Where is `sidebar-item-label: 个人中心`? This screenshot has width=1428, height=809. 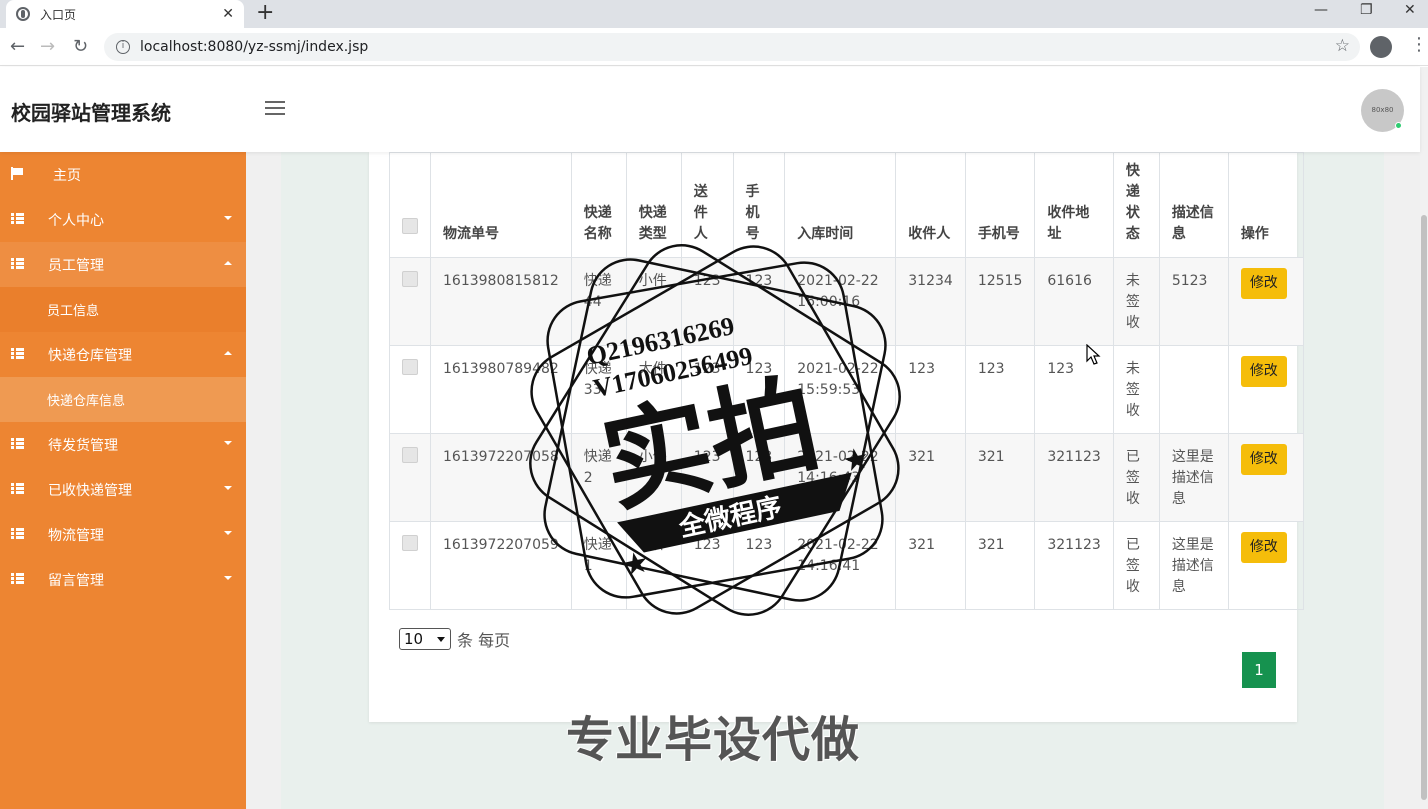
sidebar-item-label: 个人中心 is located at coordinates (76, 220).